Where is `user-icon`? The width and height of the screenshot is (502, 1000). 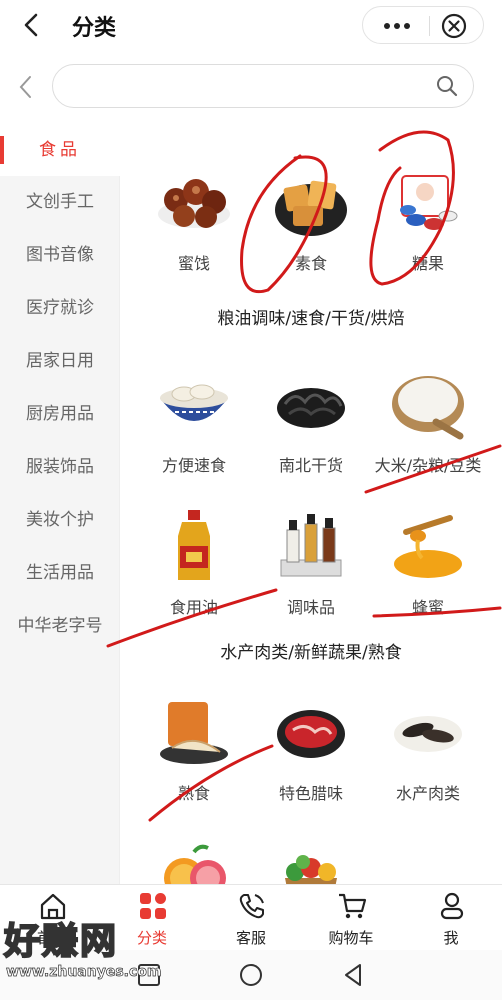
user-icon is located at coordinates (452, 906).